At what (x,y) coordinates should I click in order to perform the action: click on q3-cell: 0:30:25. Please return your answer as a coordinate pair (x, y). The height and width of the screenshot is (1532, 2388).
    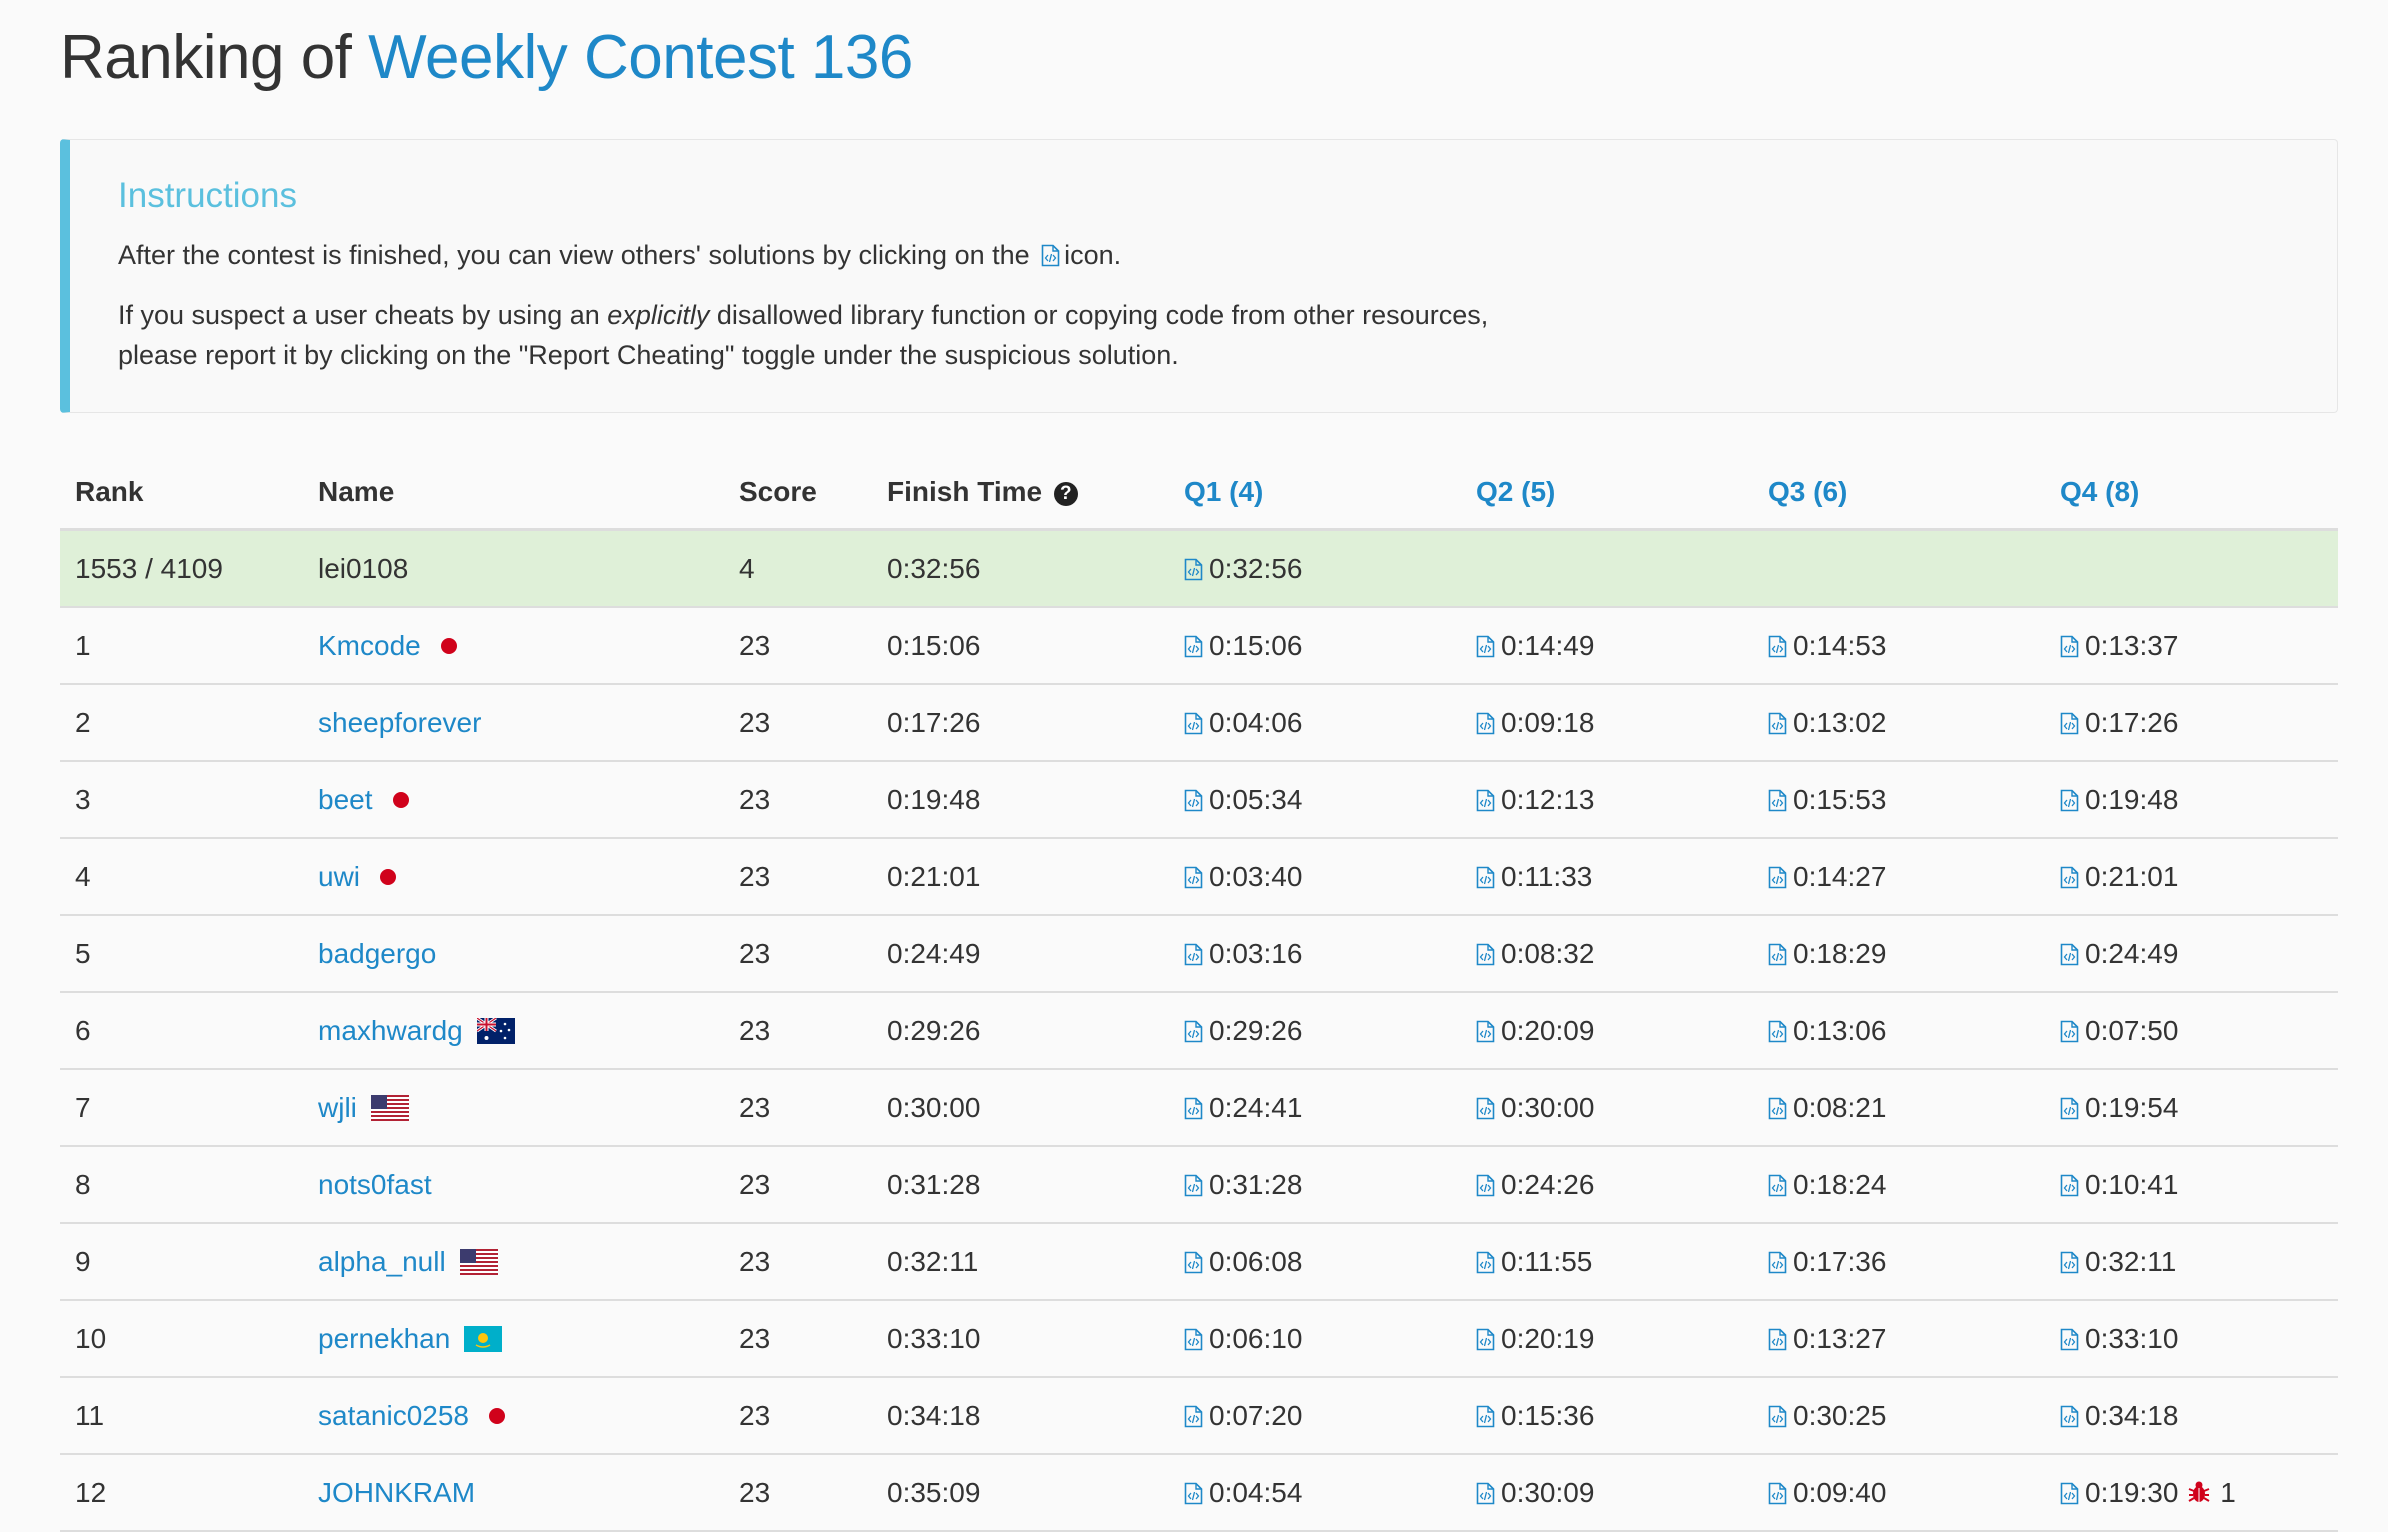
    Looking at the image, I should click on (1899, 1416).